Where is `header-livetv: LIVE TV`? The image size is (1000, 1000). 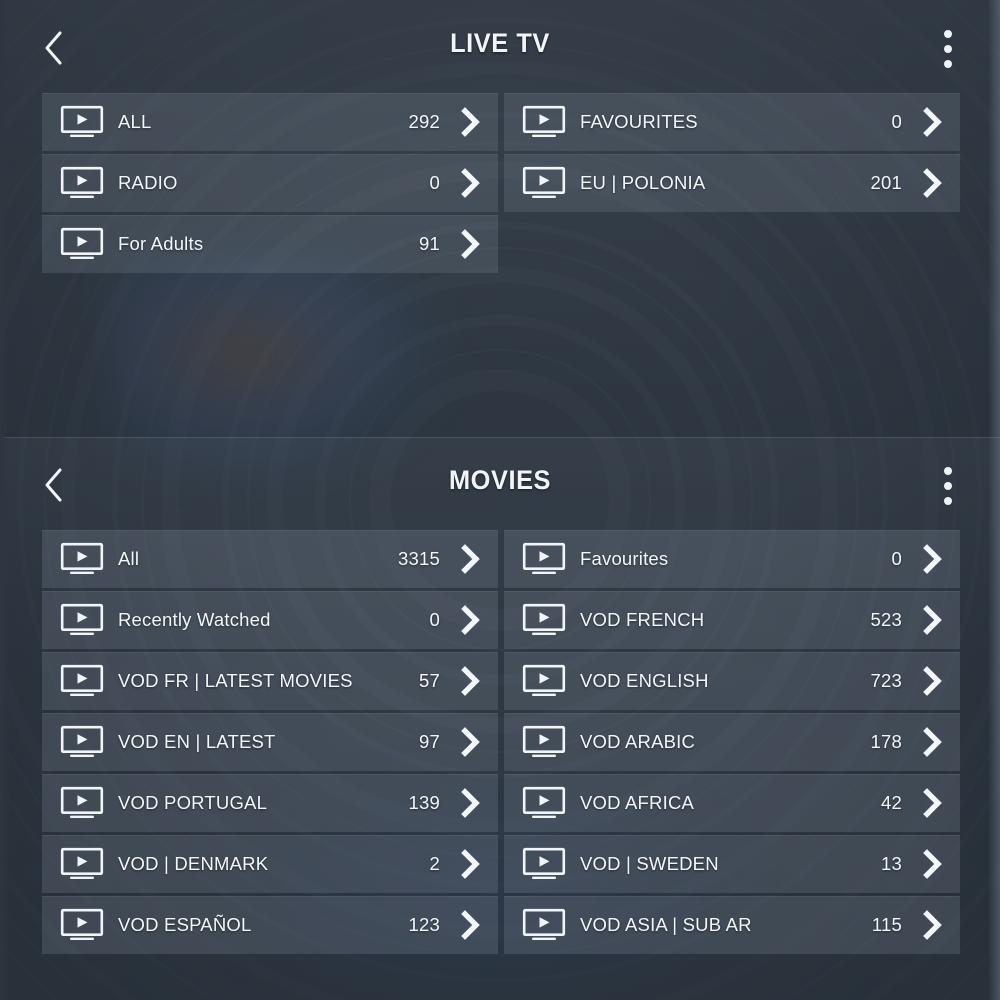 header-livetv: LIVE TV is located at coordinates (500, 49).